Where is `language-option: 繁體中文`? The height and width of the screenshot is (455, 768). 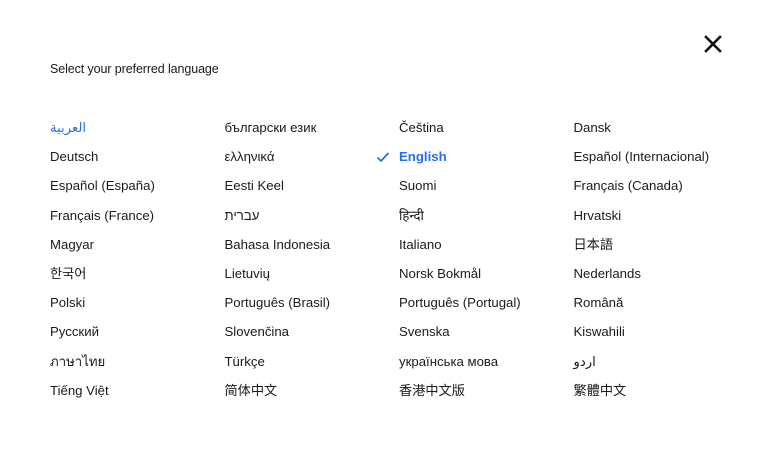
language-option: 繁體中文 is located at coordinates (661, 390).